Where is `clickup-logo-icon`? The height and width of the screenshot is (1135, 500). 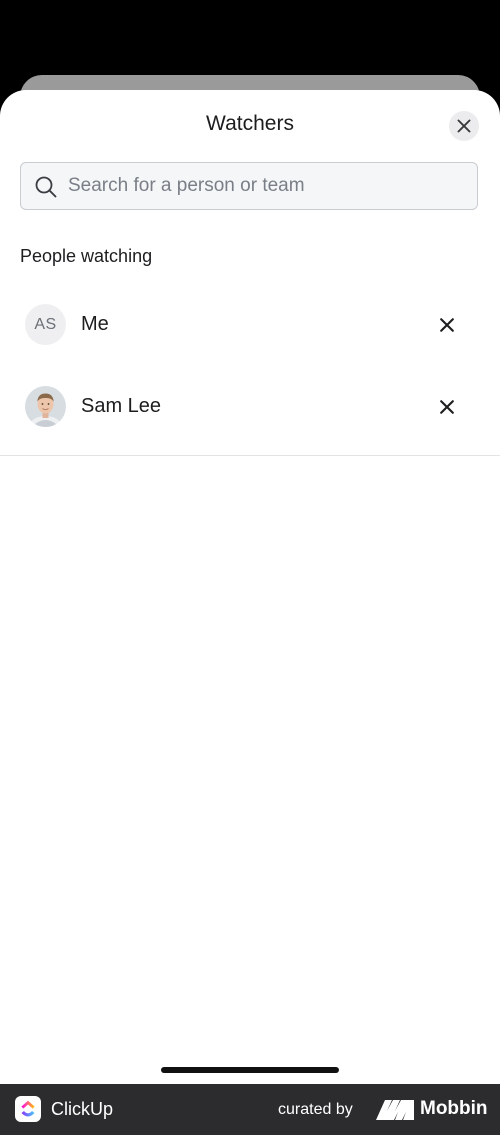
clickup-logo-icon is located at coordinates (28, 1109).